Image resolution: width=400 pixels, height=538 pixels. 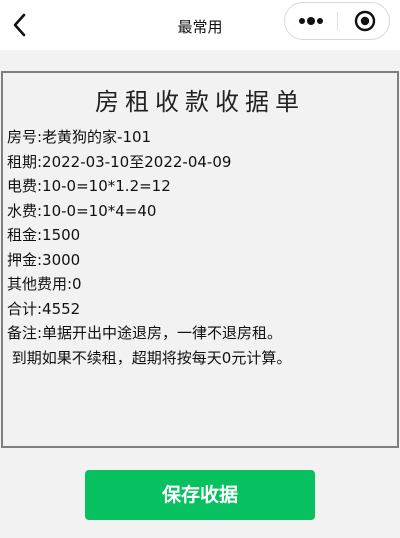 I want to click on navigation-bar: 最常用, so click(x=200, y=25).